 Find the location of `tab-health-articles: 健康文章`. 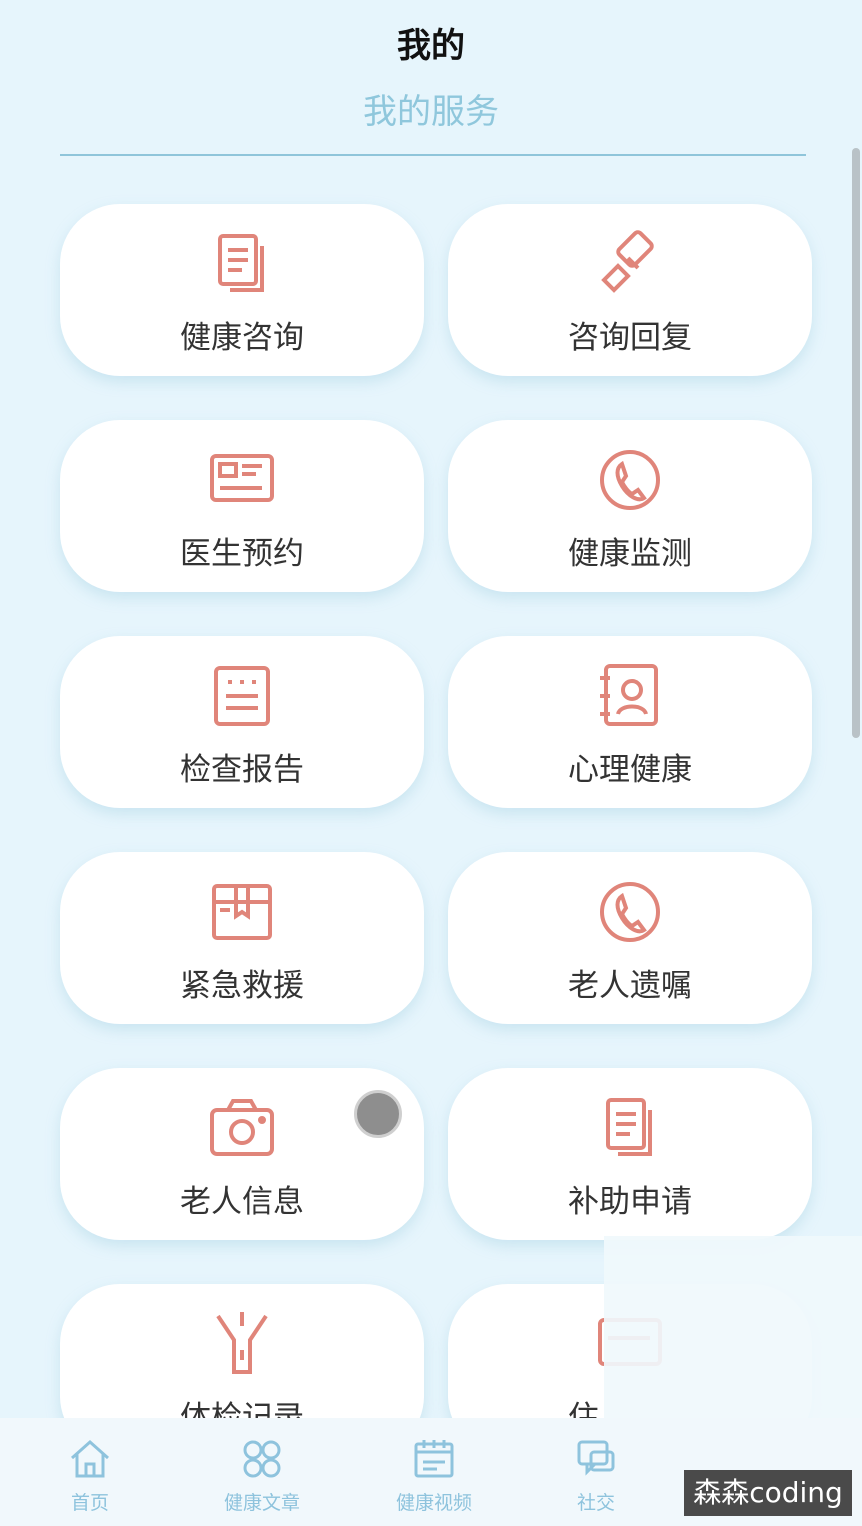

tab-health-articles: 健康文章 is located at coordinates (262, 1472).